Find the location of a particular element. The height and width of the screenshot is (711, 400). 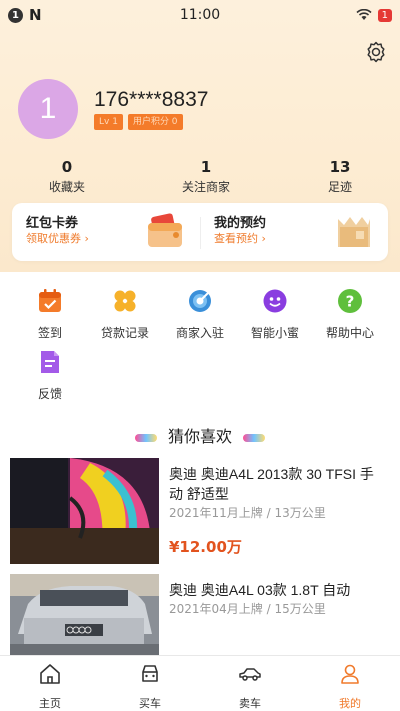

target-icon is located at coordinates (200, 301).